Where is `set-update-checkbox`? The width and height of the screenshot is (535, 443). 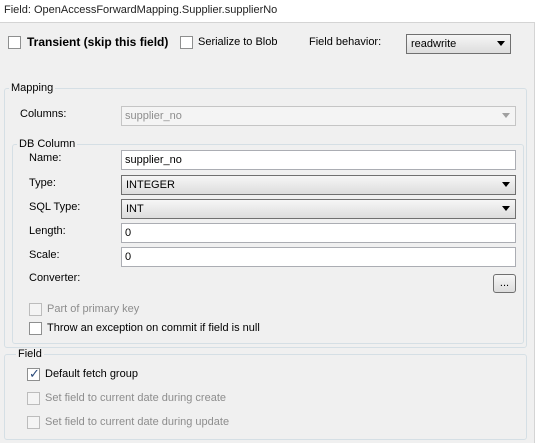
set-update-checkbox is located at coordinates (33, 422).